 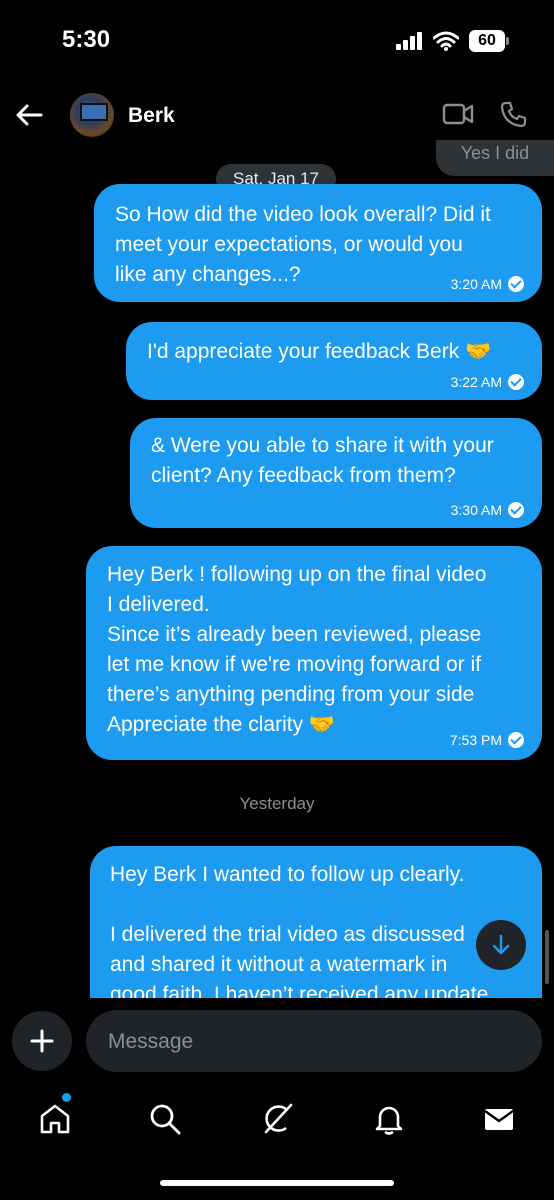 I want to click on signal-icon, so click(x=409, y=41).